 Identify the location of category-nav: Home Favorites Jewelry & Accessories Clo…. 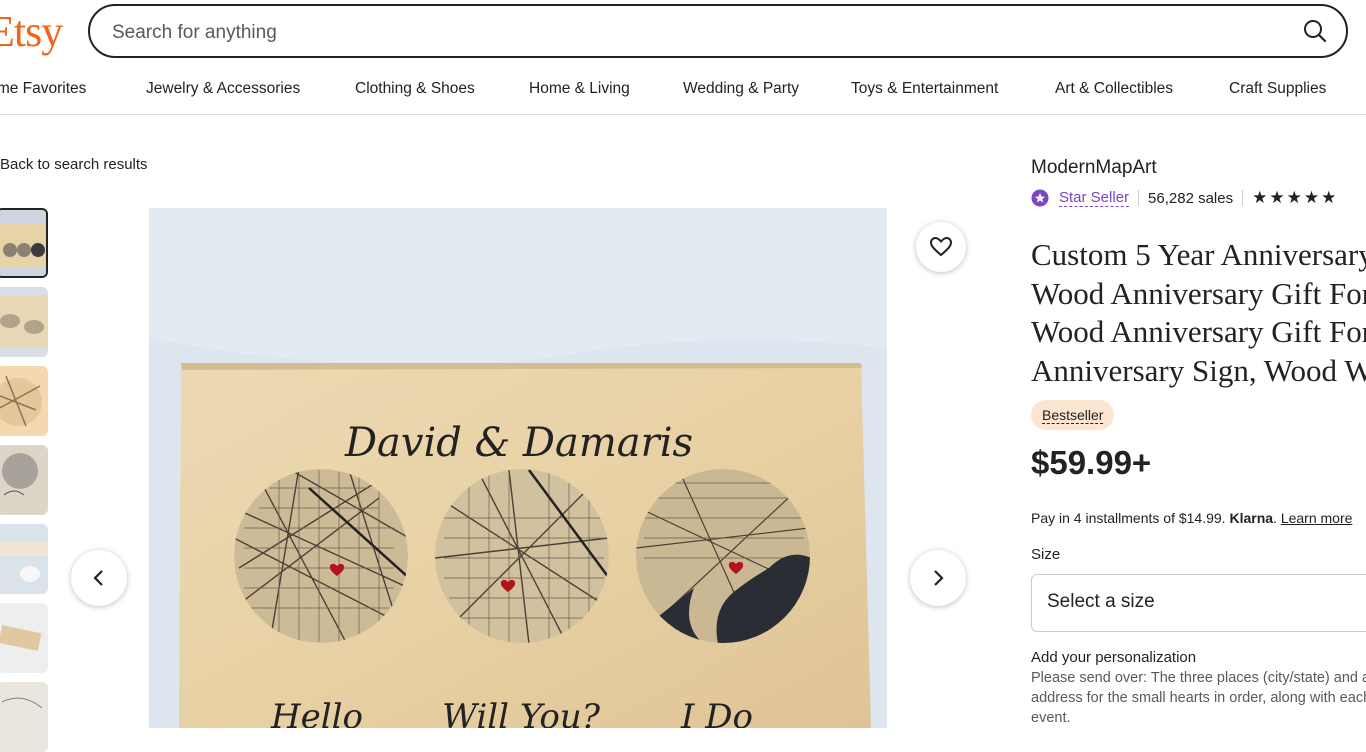
(683, 92).